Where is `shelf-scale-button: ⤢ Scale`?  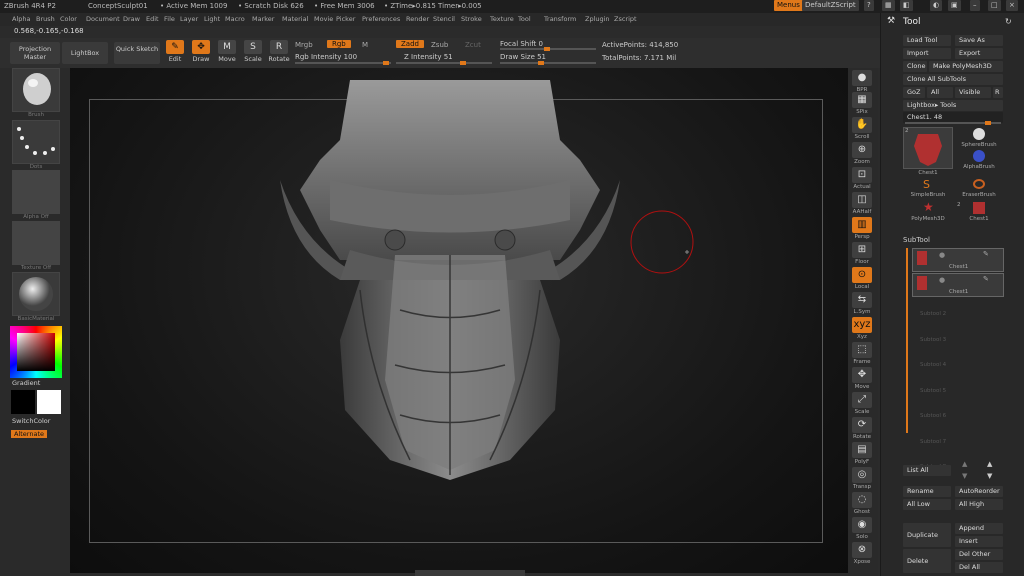 shelf-scale-button: ⤢ Scale is located at coordinates (862, 403).